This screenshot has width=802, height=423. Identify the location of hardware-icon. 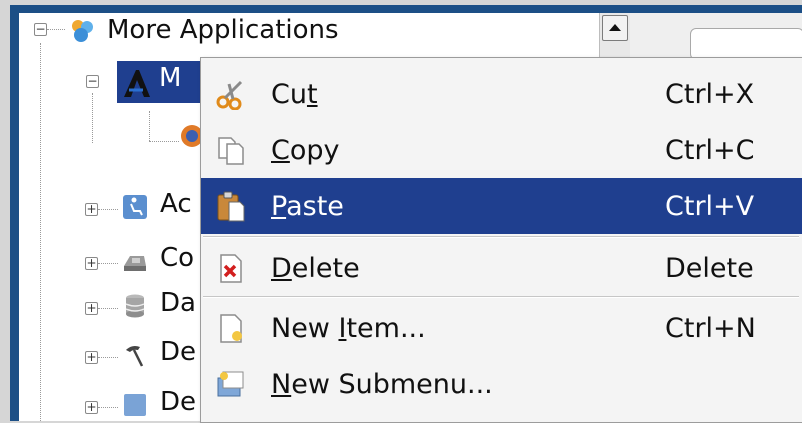
(135, 263).